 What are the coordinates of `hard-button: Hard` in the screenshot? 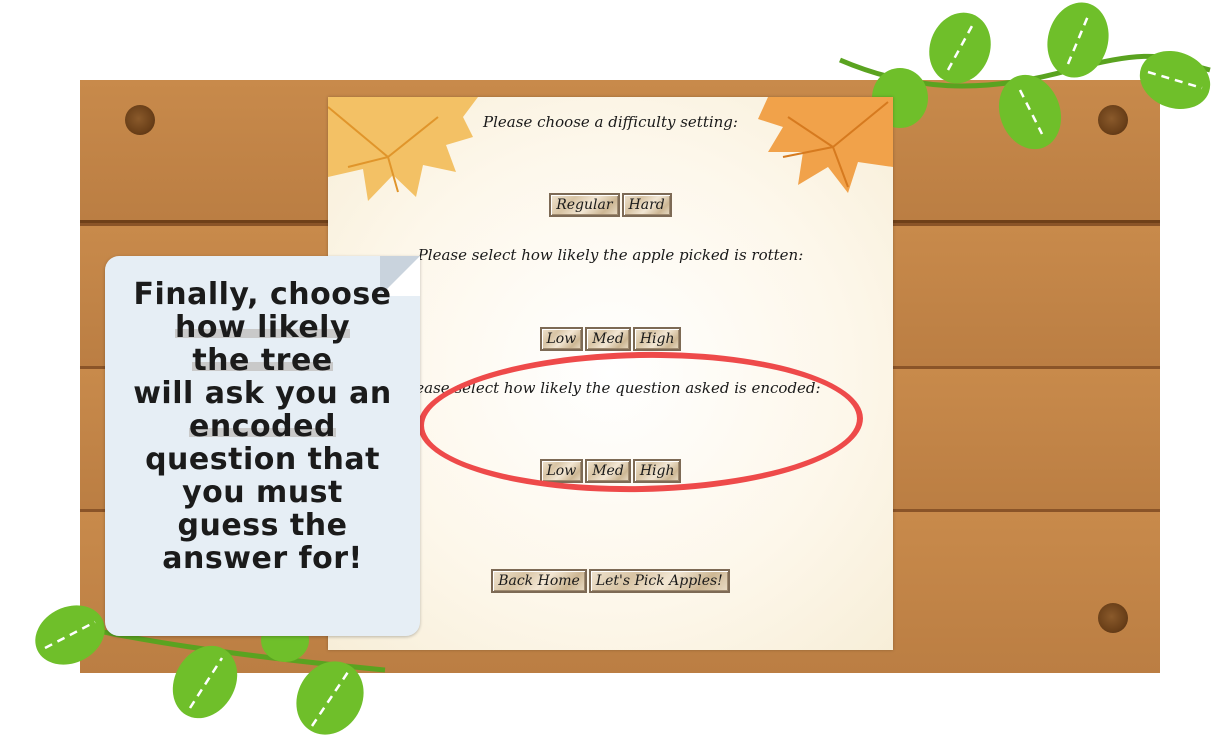 It's located at (646, 205).